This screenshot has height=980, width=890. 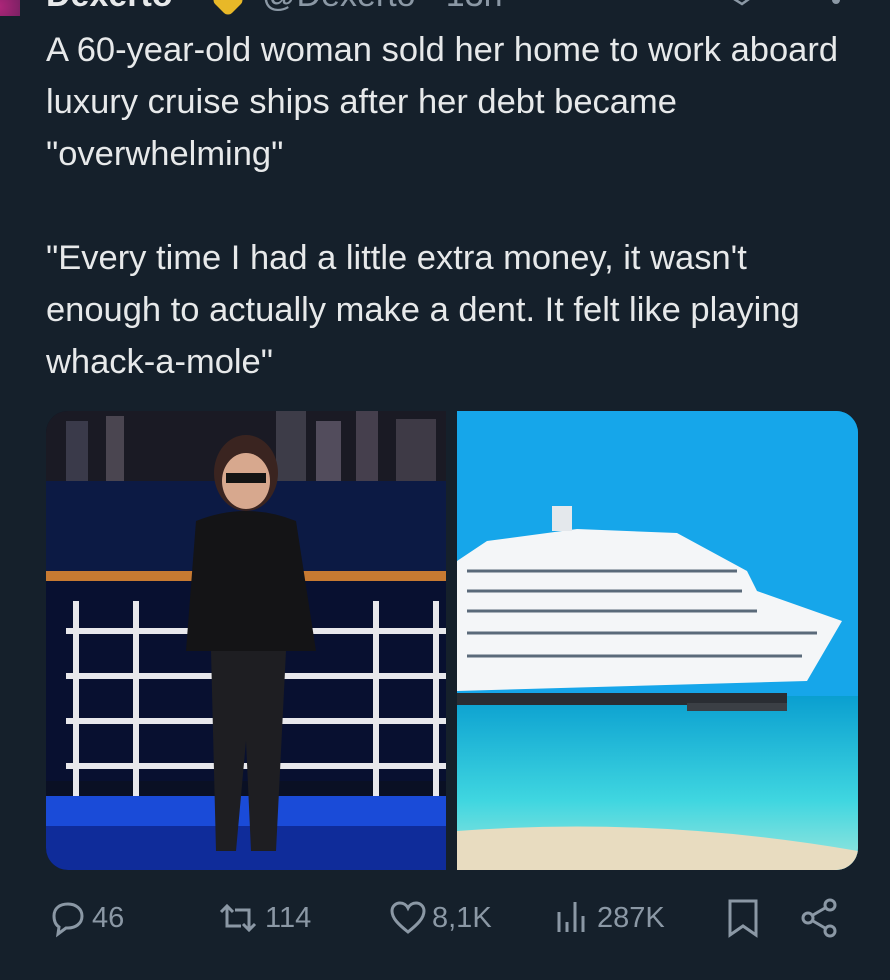 I want to click on analytics-icon, so click(x=571, y=917).